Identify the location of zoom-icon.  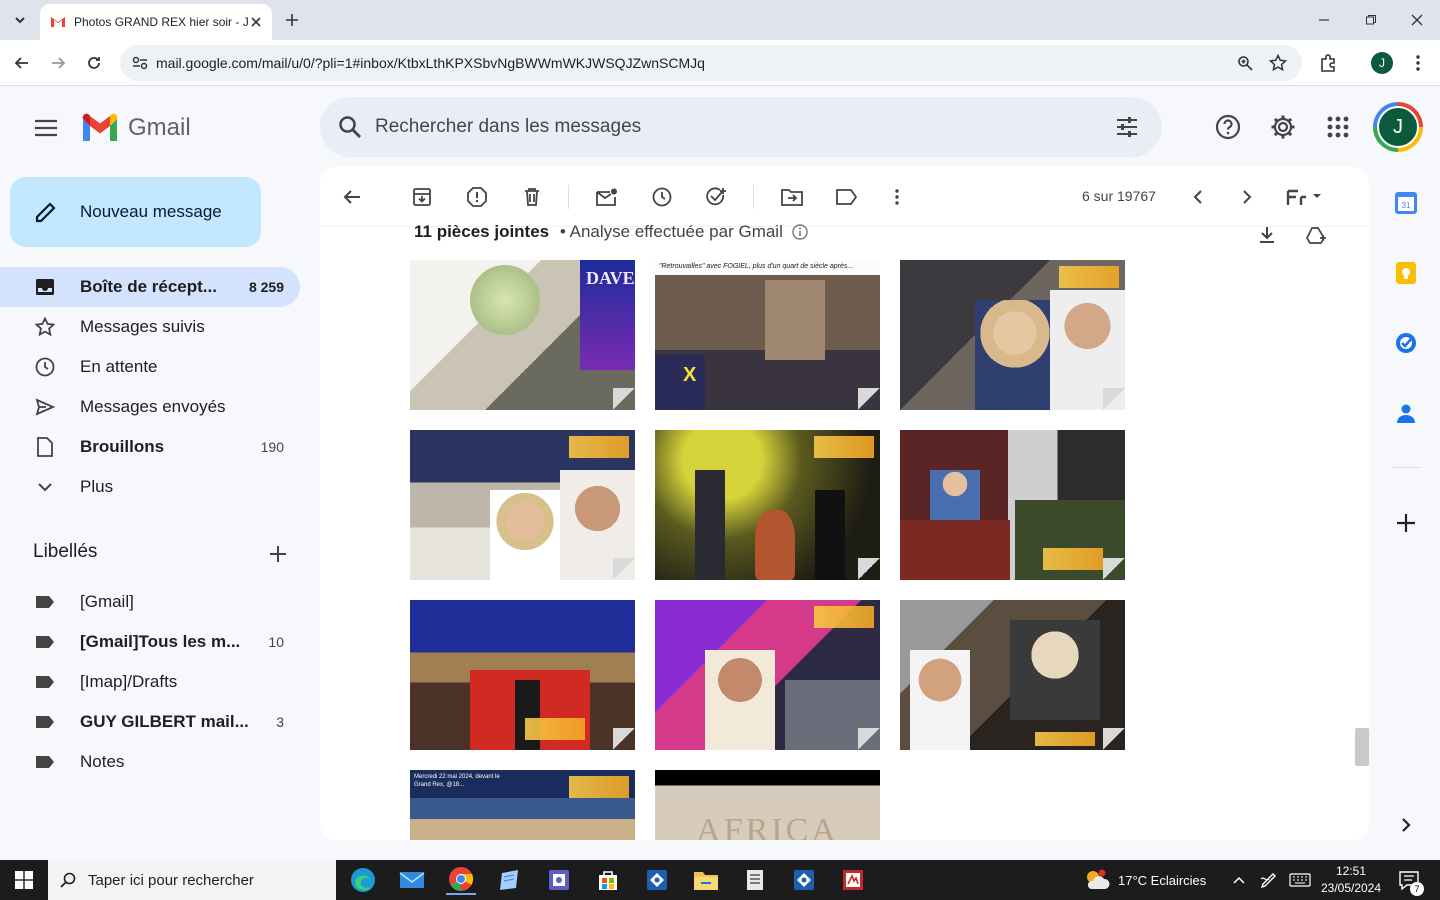
(1245, 63).